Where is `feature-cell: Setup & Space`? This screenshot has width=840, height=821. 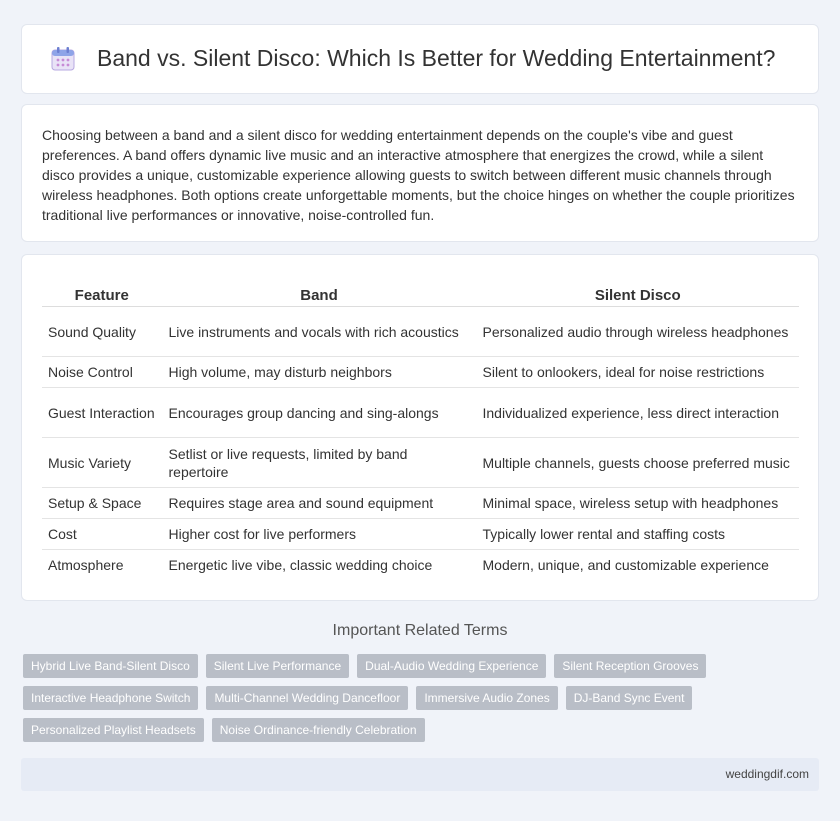
feature-cell: Setup & Space is located at coordinates (102, 503).